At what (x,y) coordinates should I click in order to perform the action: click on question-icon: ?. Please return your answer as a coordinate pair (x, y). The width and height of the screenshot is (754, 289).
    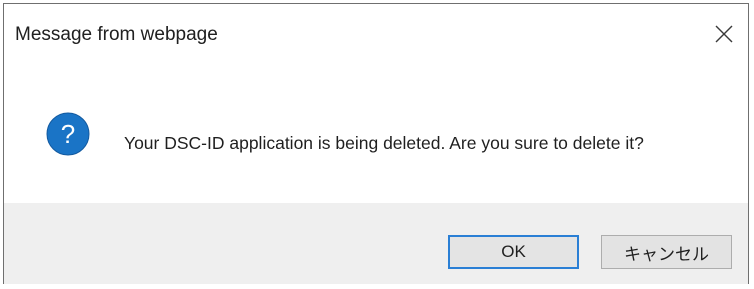
    Looking at the image, I should click on (68, 134).